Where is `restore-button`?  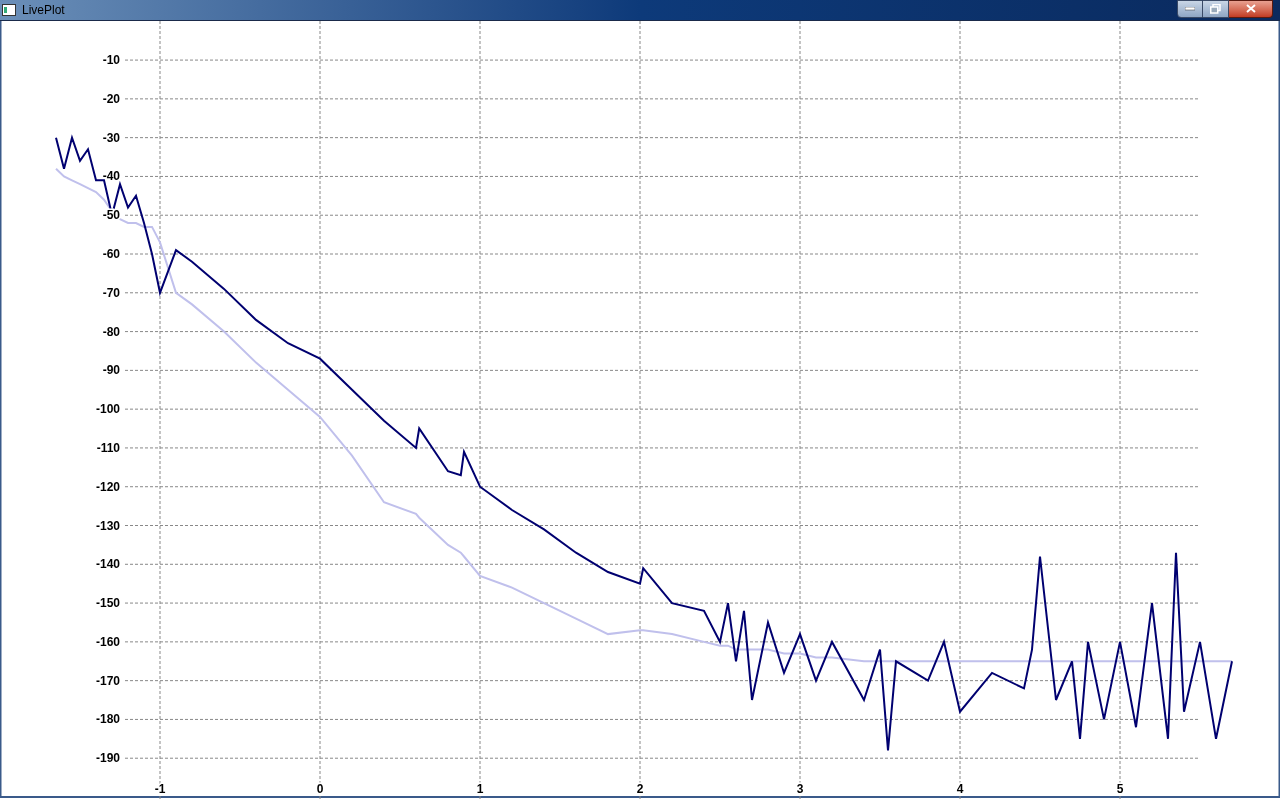
restore-button is located at coordinates (1216, 9).